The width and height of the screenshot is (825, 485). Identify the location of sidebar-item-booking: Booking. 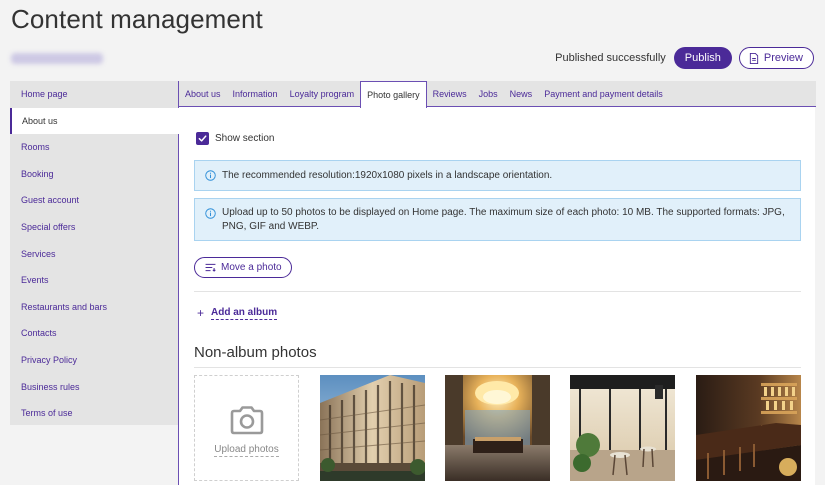
(94, 174).